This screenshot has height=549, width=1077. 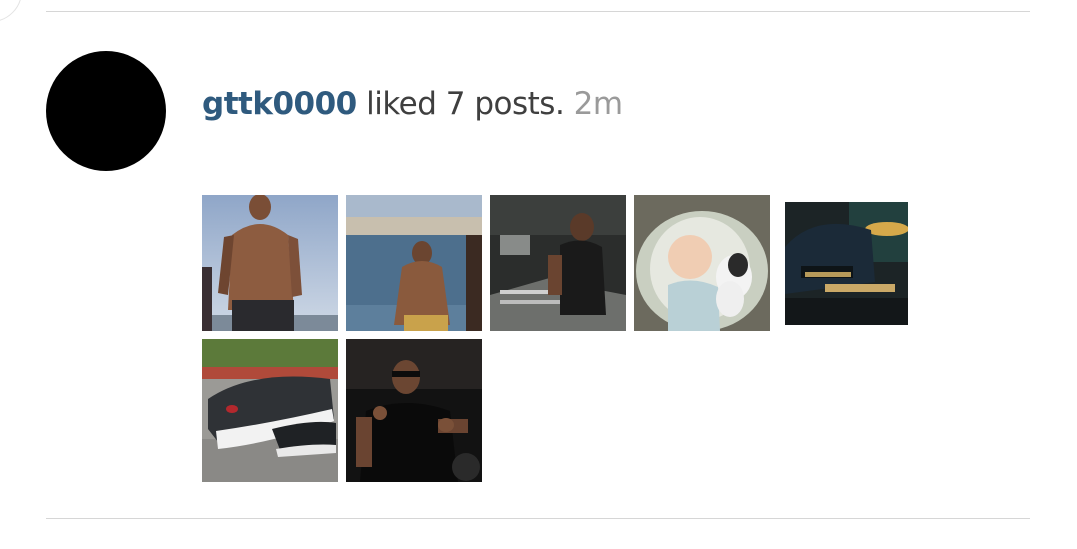 I want to click on notification-headline: gttk0000 liked 7 posts. 2m, so click(x=412, y=104).